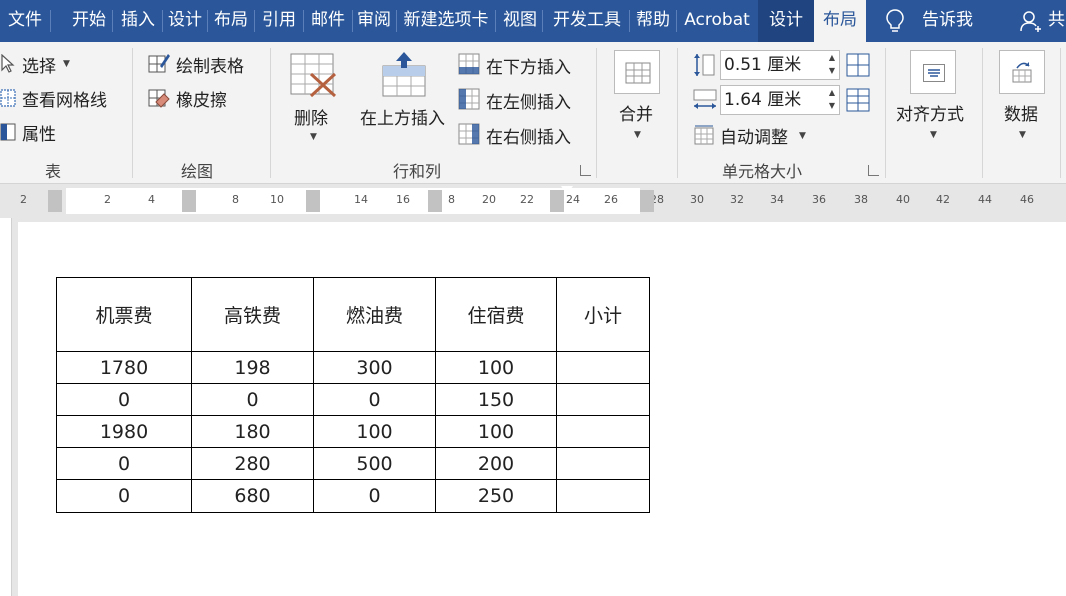 The height and width of the screenshot is (596, 1066). I want to click on share-button: 共, so click(1042, 21).